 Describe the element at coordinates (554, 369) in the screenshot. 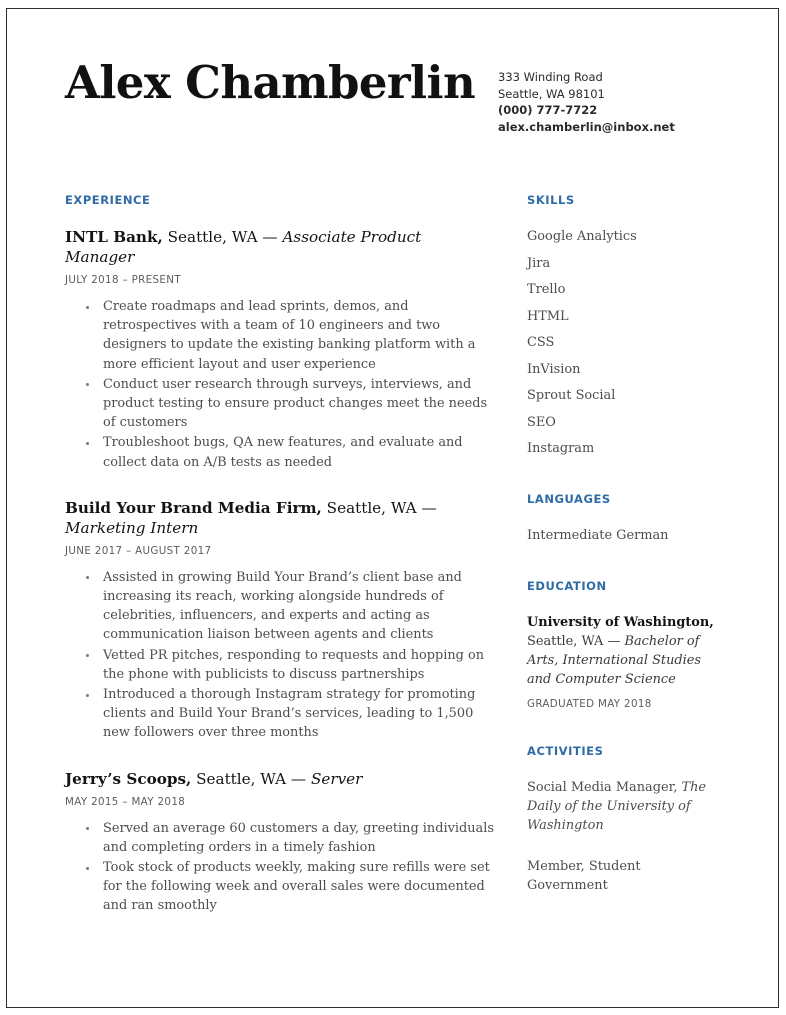

I see `skill-item: InVision` at that location.